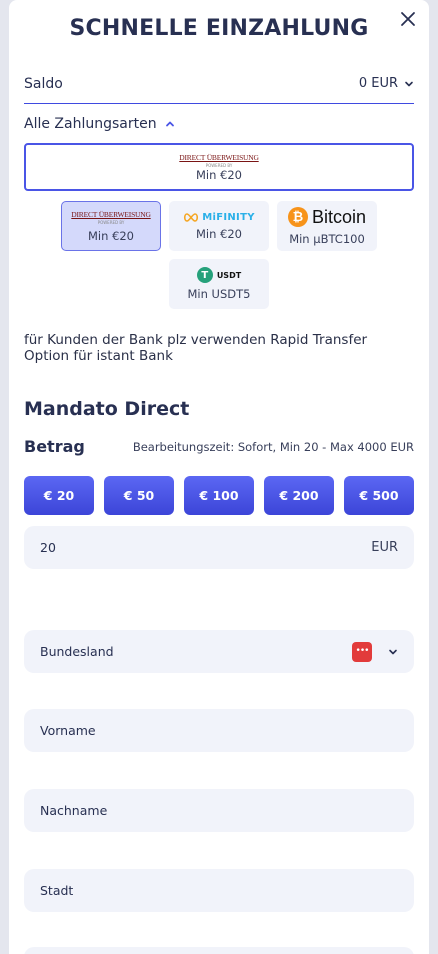  Describe the element at coordinates (219, 495) in the screenshot. I see `amount-preset-100-button: € 100` at that location.